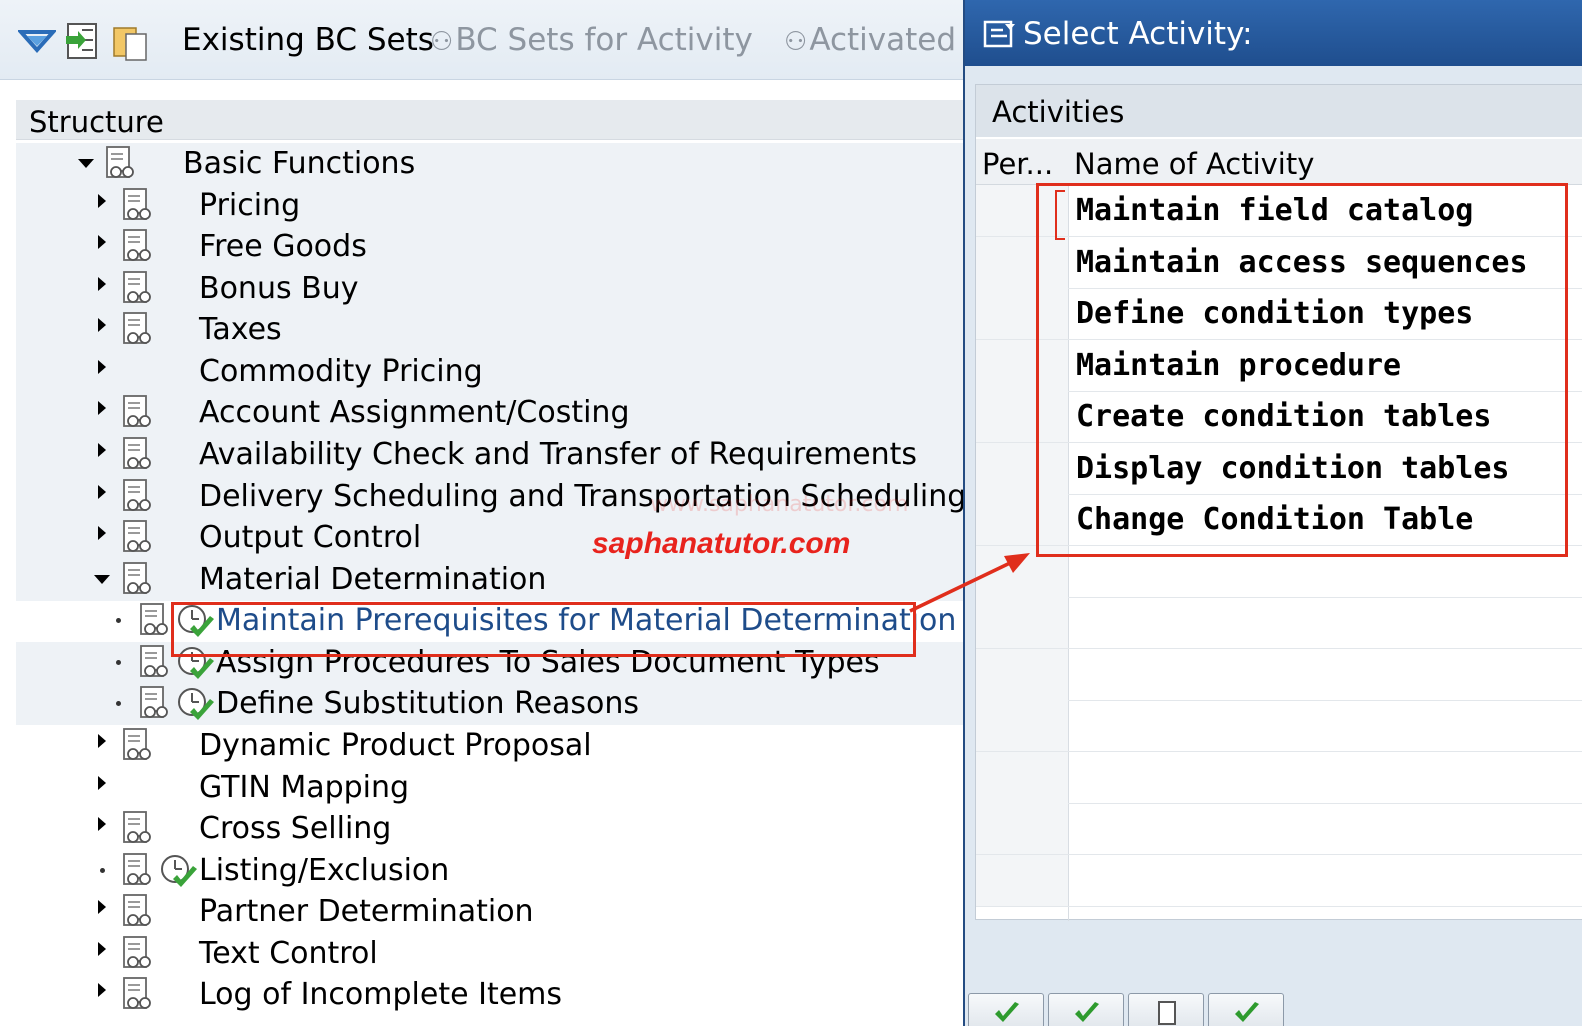  I want to click on highlight-box-activity, so click(543, 629).